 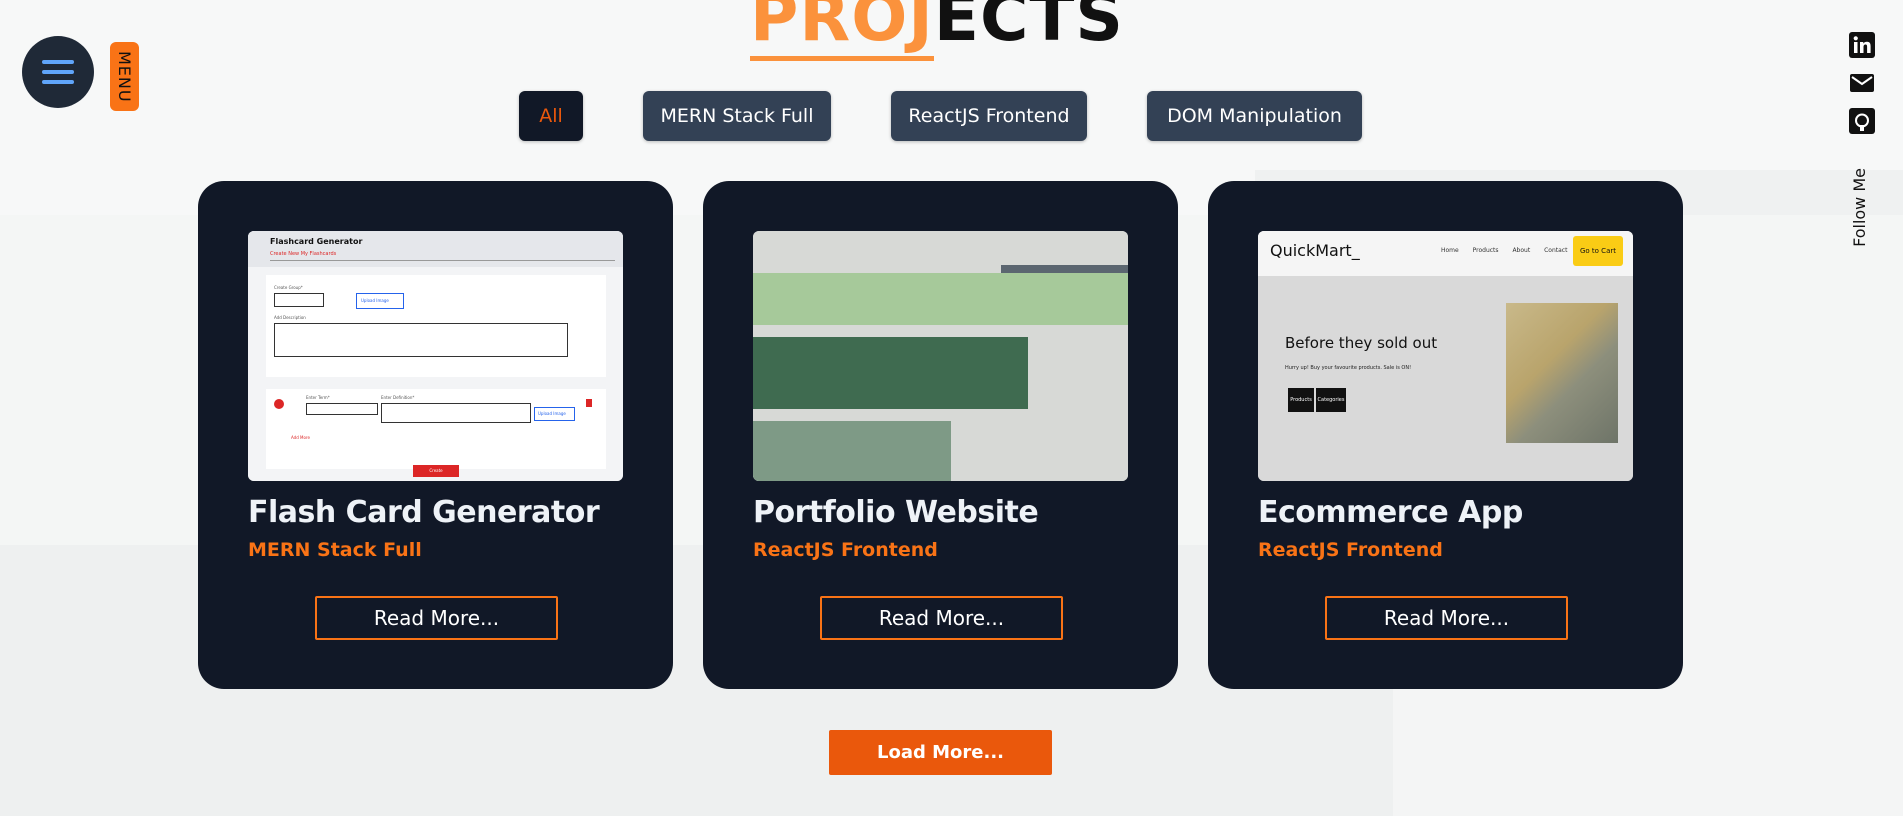 I want to click on filter-dom-manipulation: DOM Manipulation, so click(x=1254, y=116).